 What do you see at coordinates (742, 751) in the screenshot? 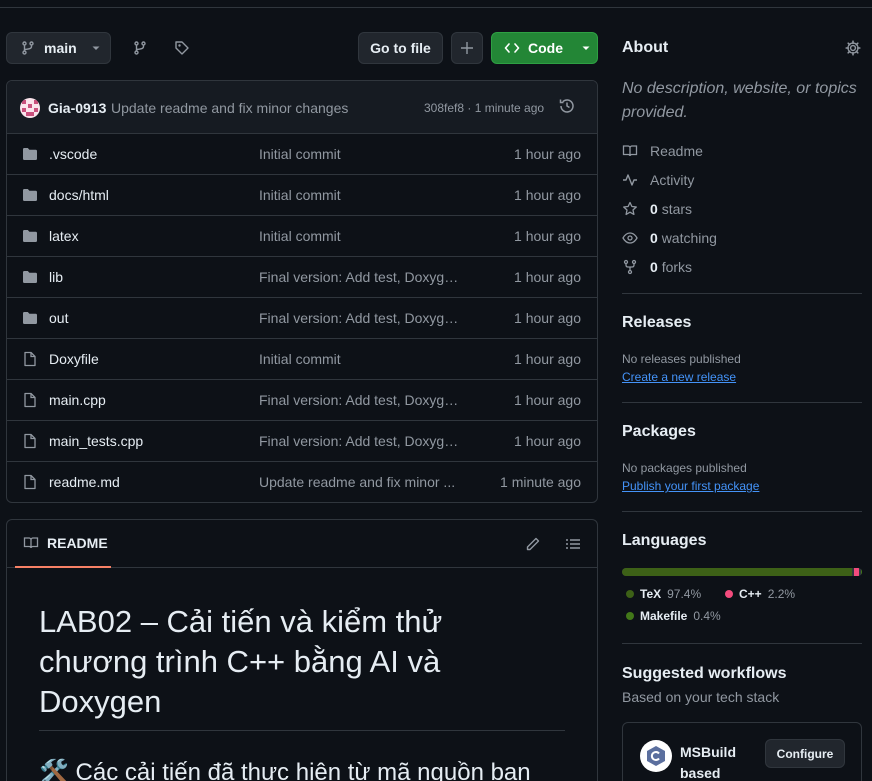
I see `workflow-card: MSBuild based Configure` at bounding box center [742, 751].